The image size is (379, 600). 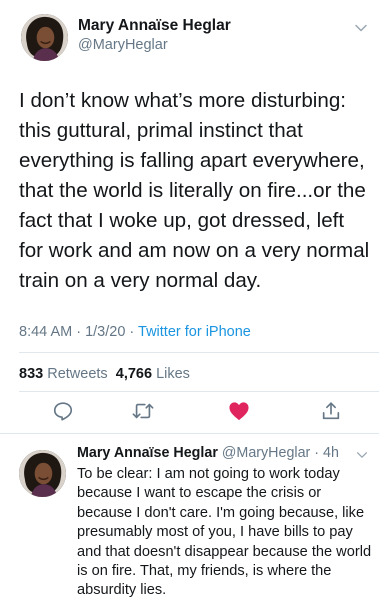 What do you see at coordinates (134, 374) in the screenshot?
I see `likes-count: 4,766` at bounding box center [134, 374].